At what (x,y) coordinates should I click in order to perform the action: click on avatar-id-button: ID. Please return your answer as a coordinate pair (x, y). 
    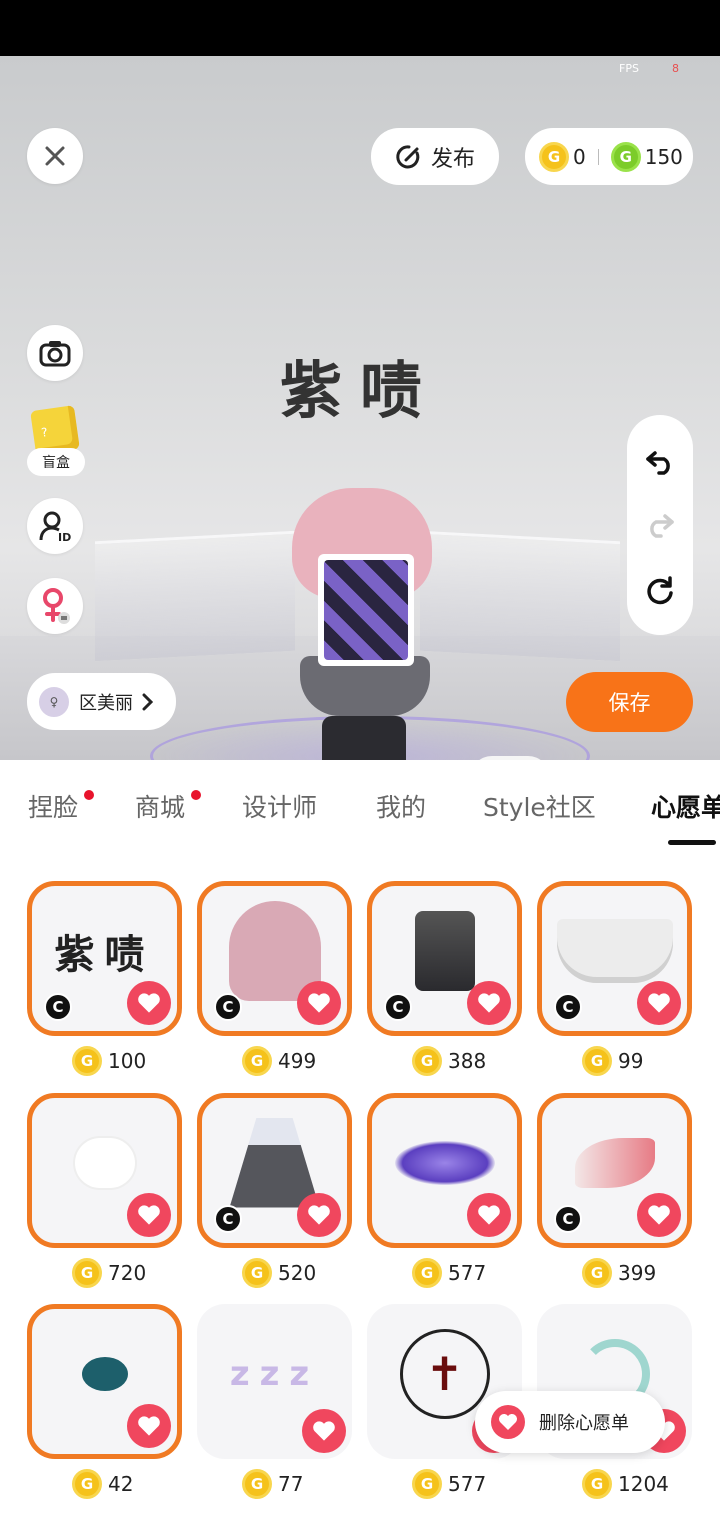
    Looking at the image, I should click on (55, 526).